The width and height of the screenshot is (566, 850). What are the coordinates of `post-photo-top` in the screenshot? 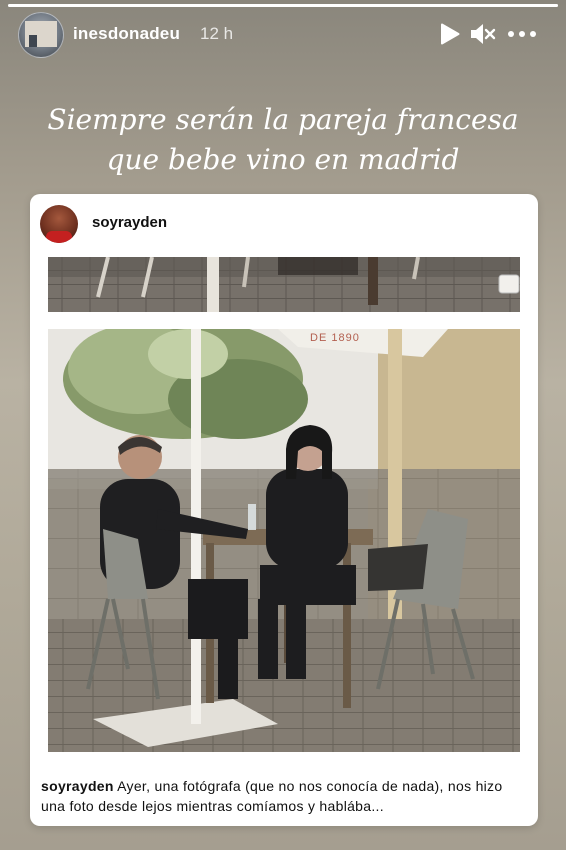 It's located at (284, 284).